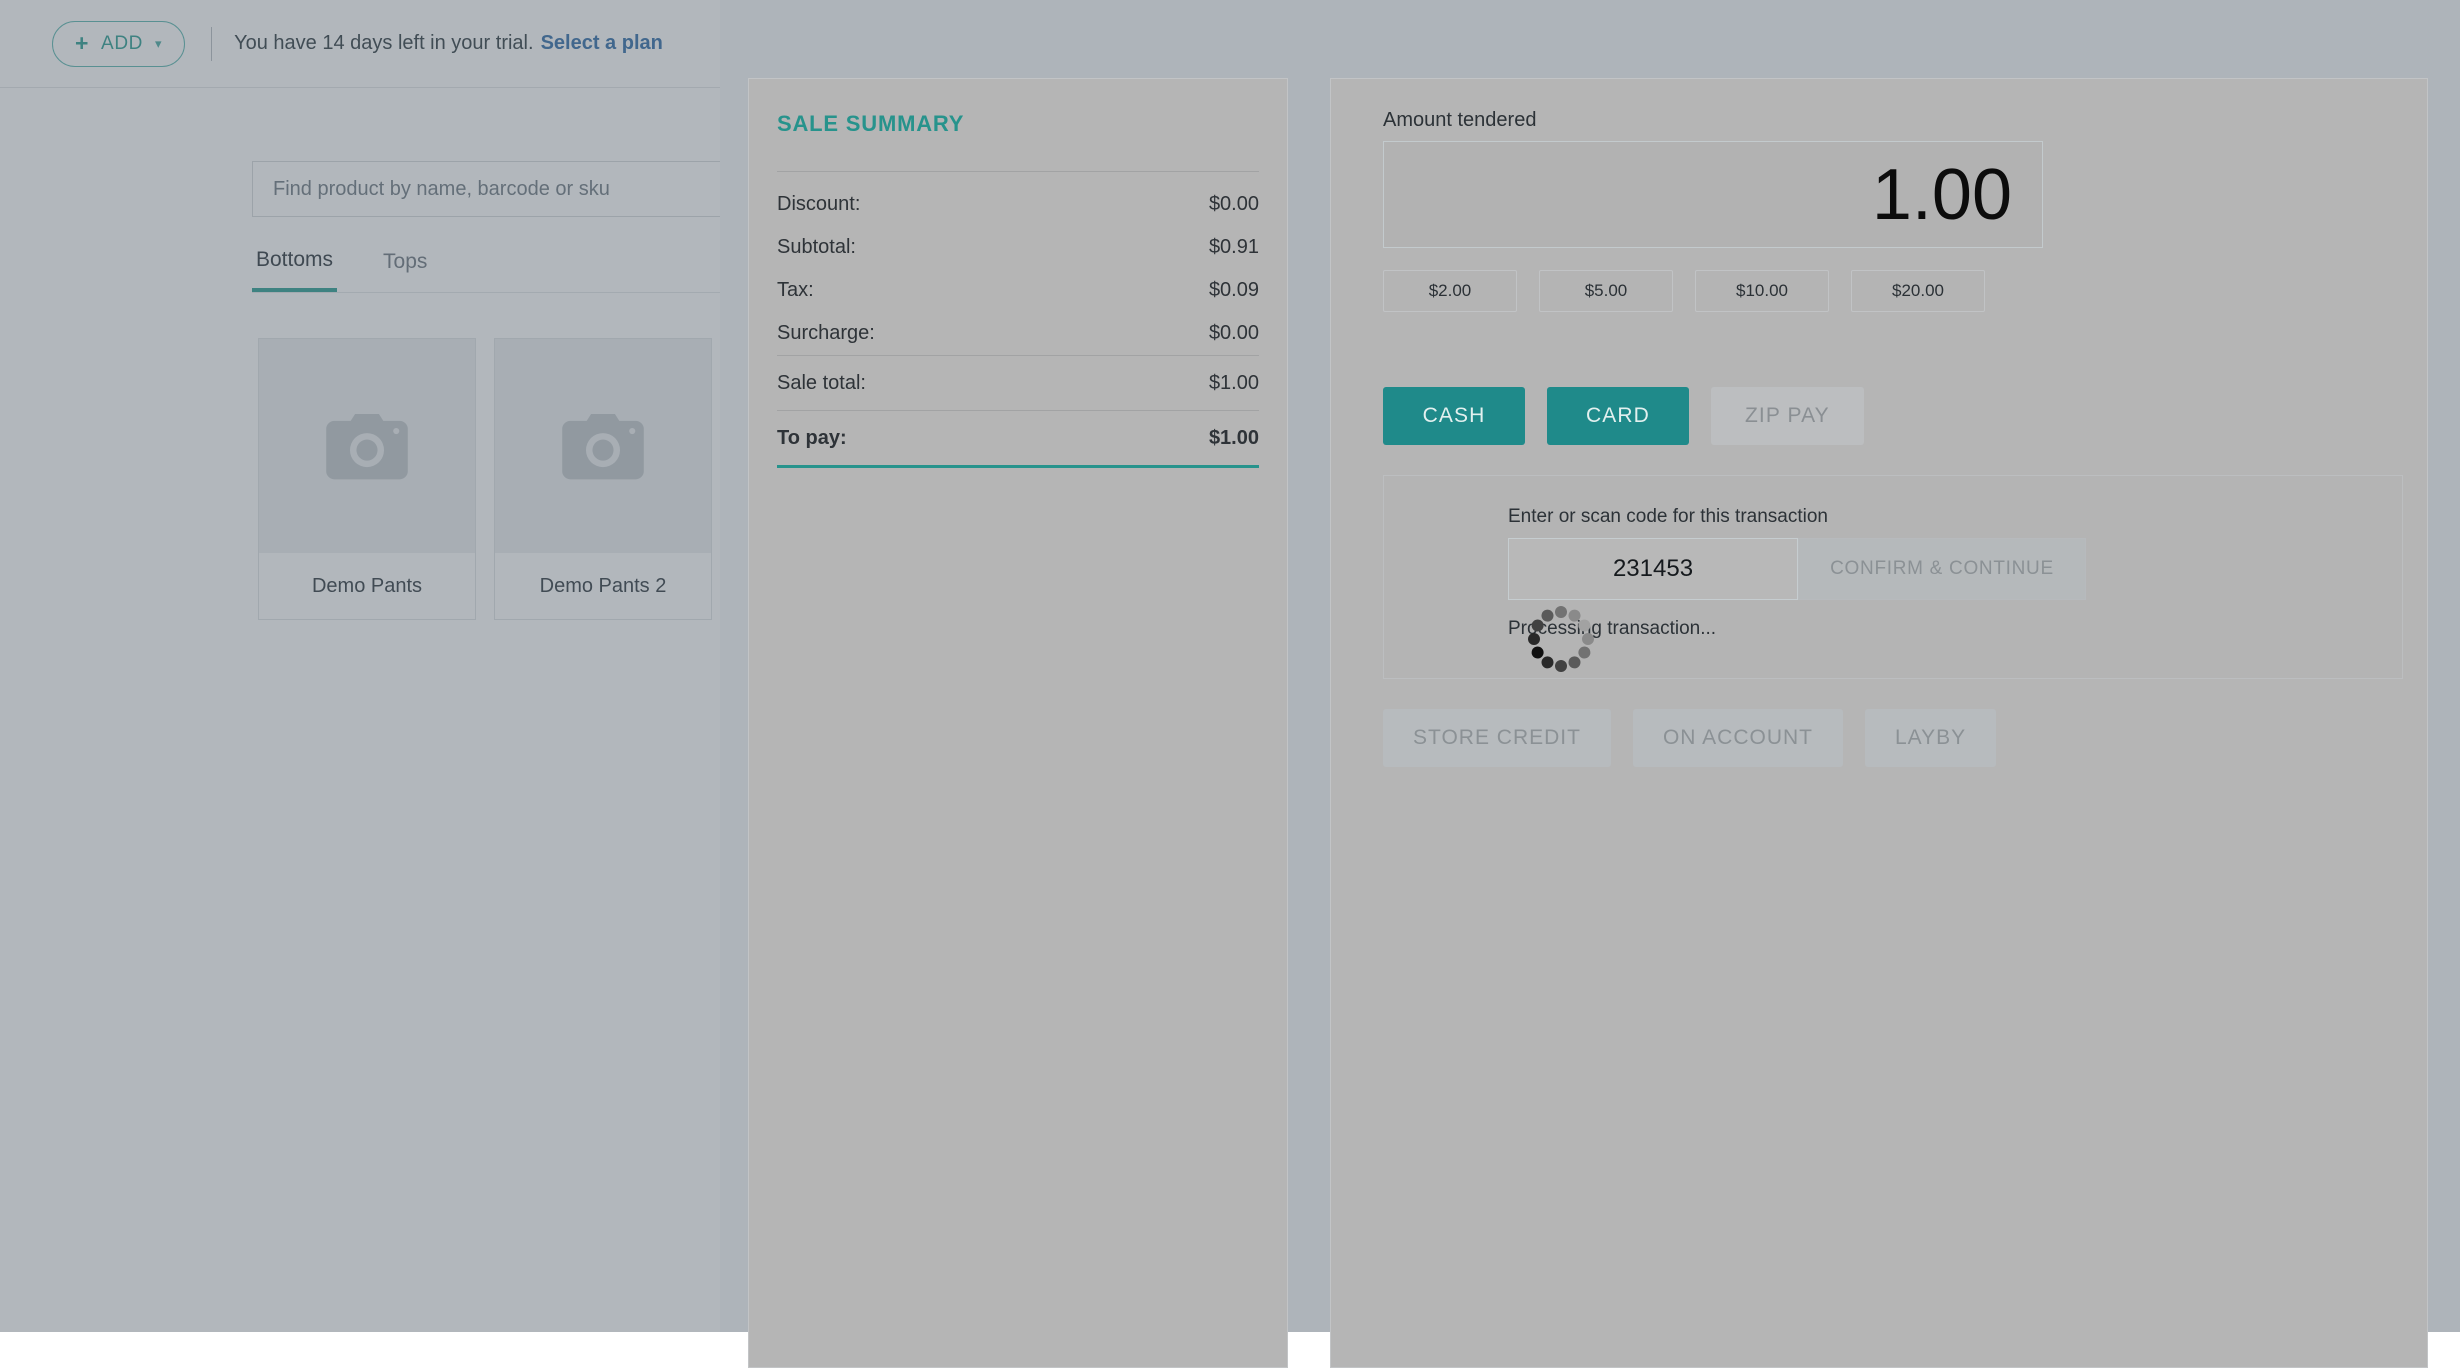 This screenshot has width=2460, height=1368. I want to click on summary-row-discount: Discount: $0.00, so click(1018, 204).